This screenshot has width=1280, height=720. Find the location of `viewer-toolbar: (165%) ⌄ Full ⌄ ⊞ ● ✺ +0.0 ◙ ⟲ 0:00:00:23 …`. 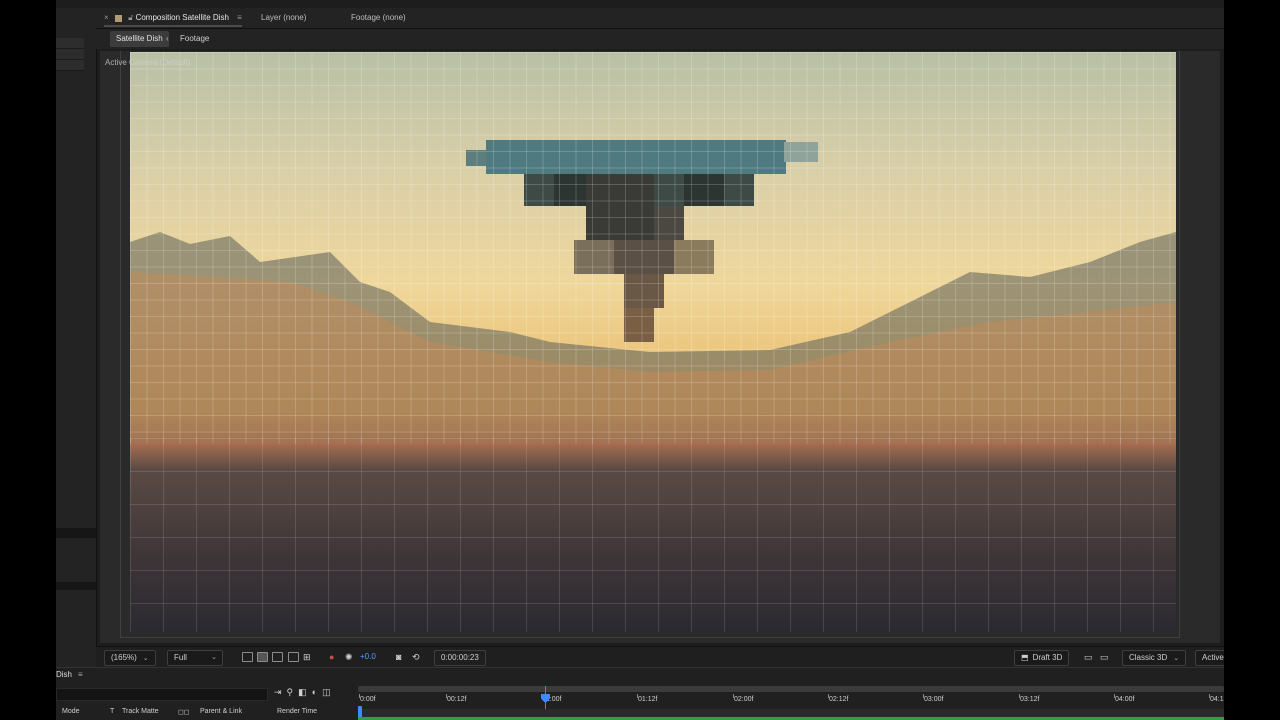

viewer-toolbar: (165%) ⌄ Full ⌄ ⊞ ● ✺ +0.0 ◙ ⟲ 0:00:00:23 … is located at coordinates (660, 656).